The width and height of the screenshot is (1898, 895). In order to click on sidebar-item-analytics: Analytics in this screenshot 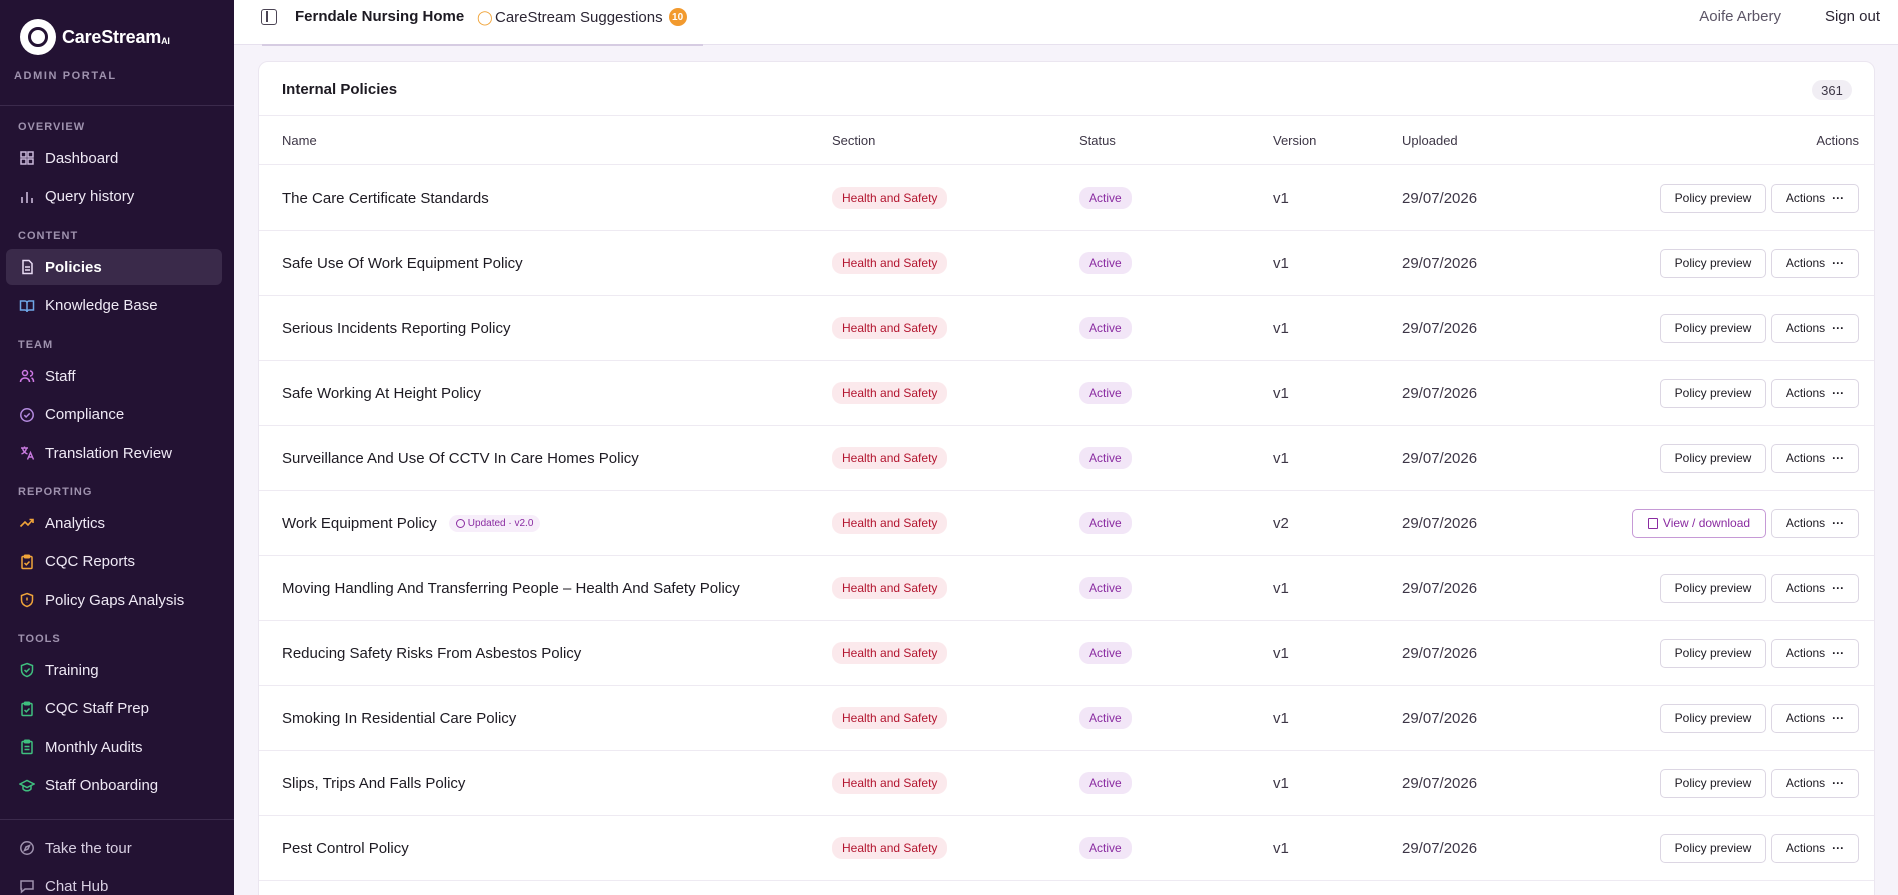, I will do `click(114, 523)`.